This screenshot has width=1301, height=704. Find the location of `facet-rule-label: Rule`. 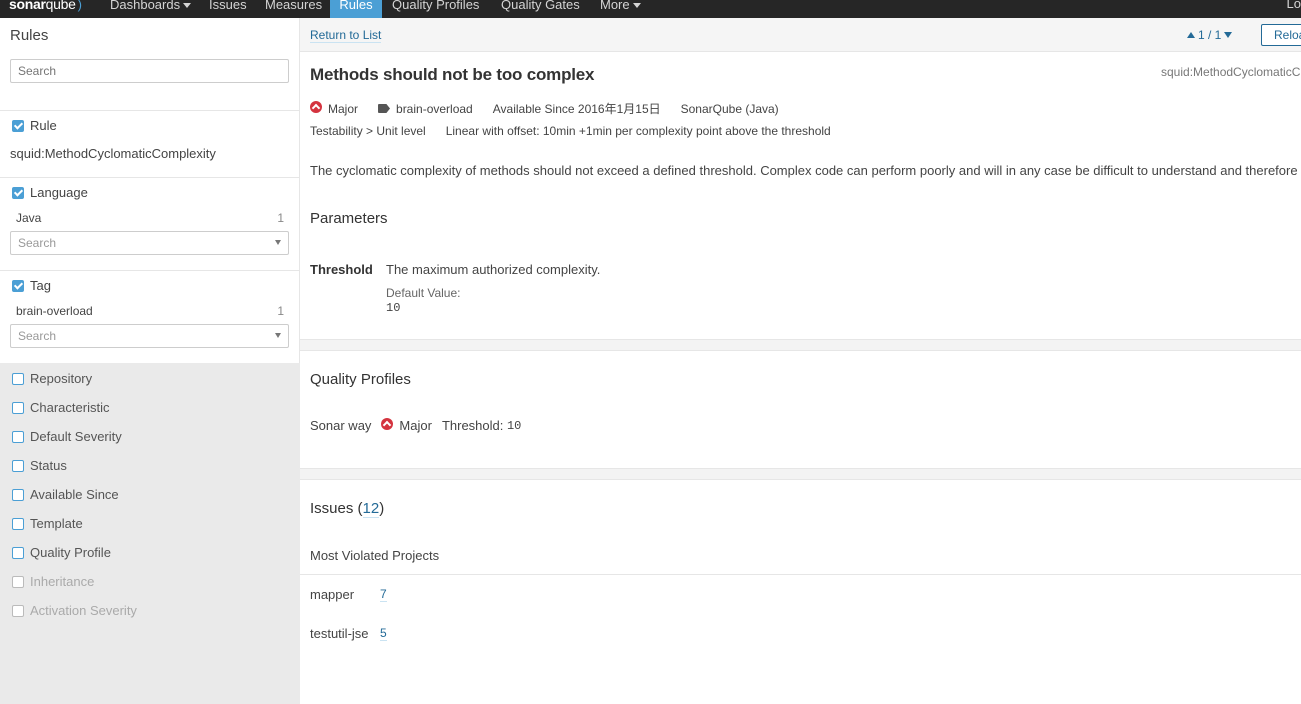

facet-rule-label: Rule is located at coordinates (43, 125).